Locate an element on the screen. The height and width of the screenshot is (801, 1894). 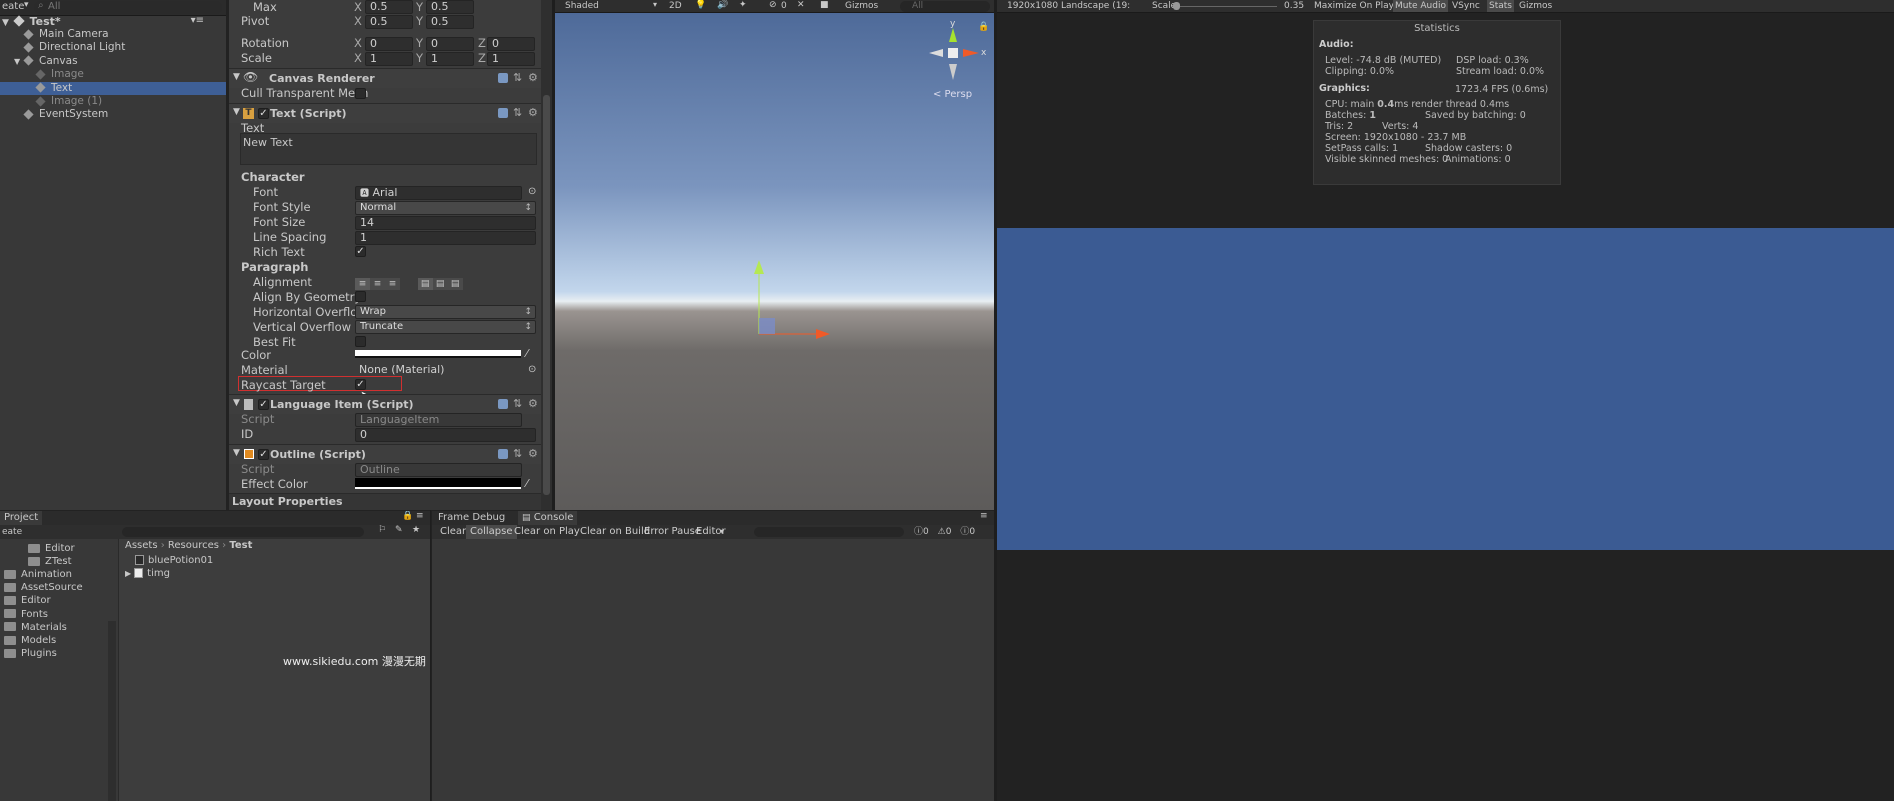
rotation-x-field: 0 is located at coordinates (389, 44).